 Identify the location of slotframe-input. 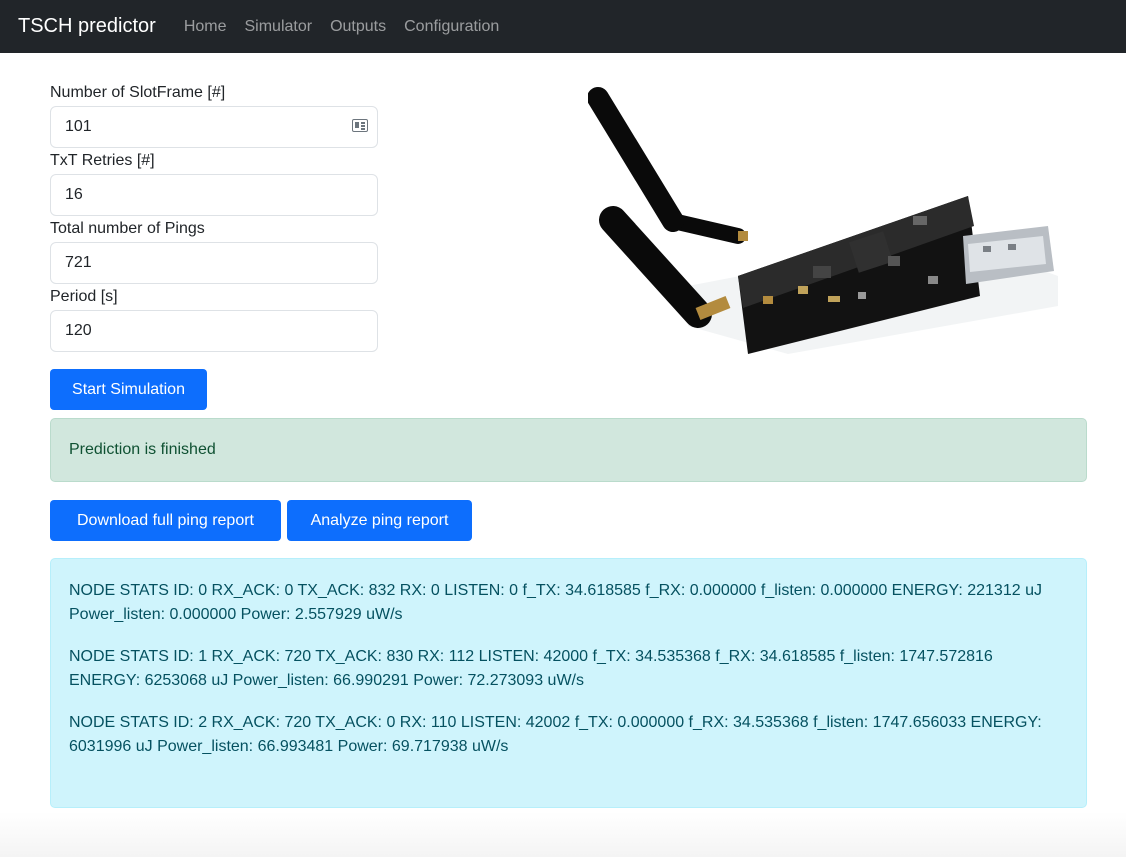
(214, 127).